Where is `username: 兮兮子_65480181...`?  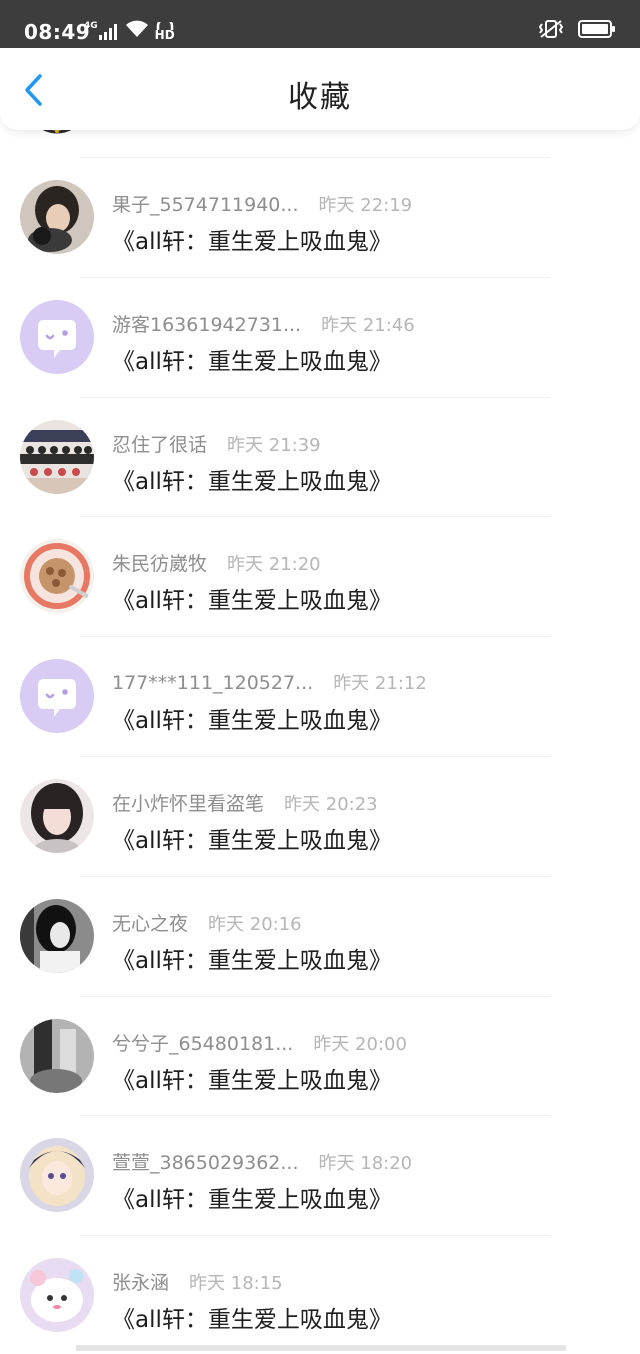 username: 兮兮子_65480181... is located at coordinates (202, 1044).